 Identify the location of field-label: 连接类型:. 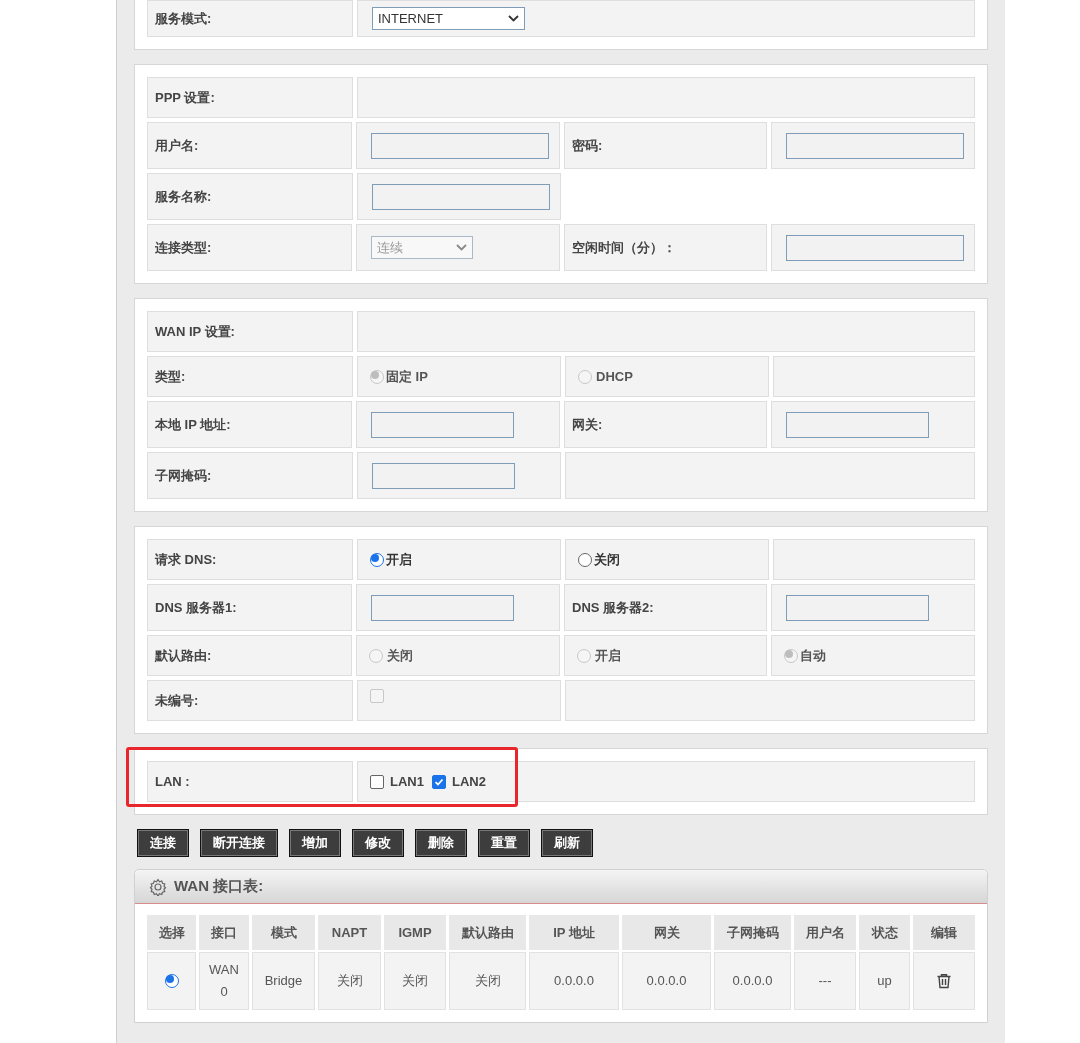
(250, 247).